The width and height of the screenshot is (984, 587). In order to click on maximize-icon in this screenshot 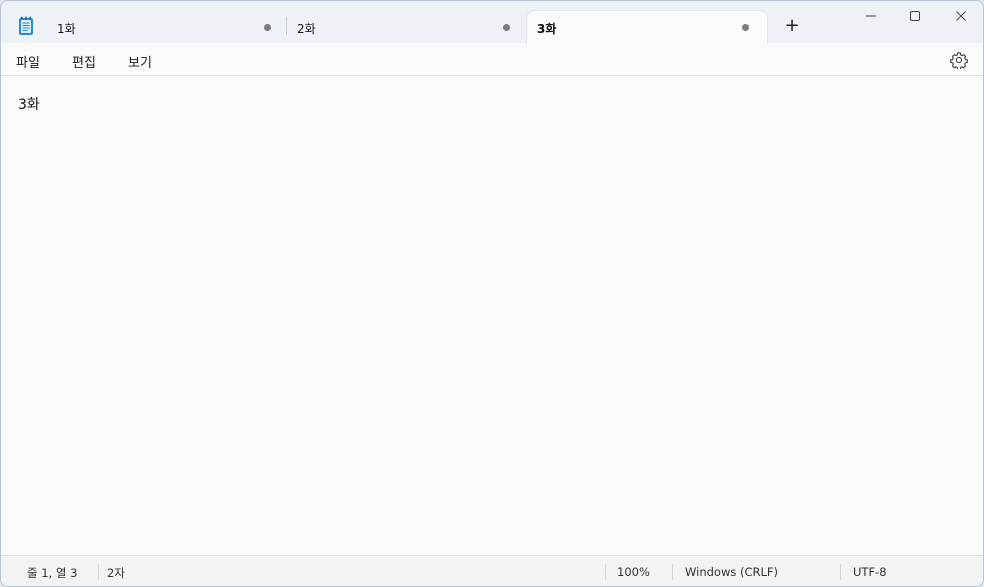, I will do `click(915, 16)`.